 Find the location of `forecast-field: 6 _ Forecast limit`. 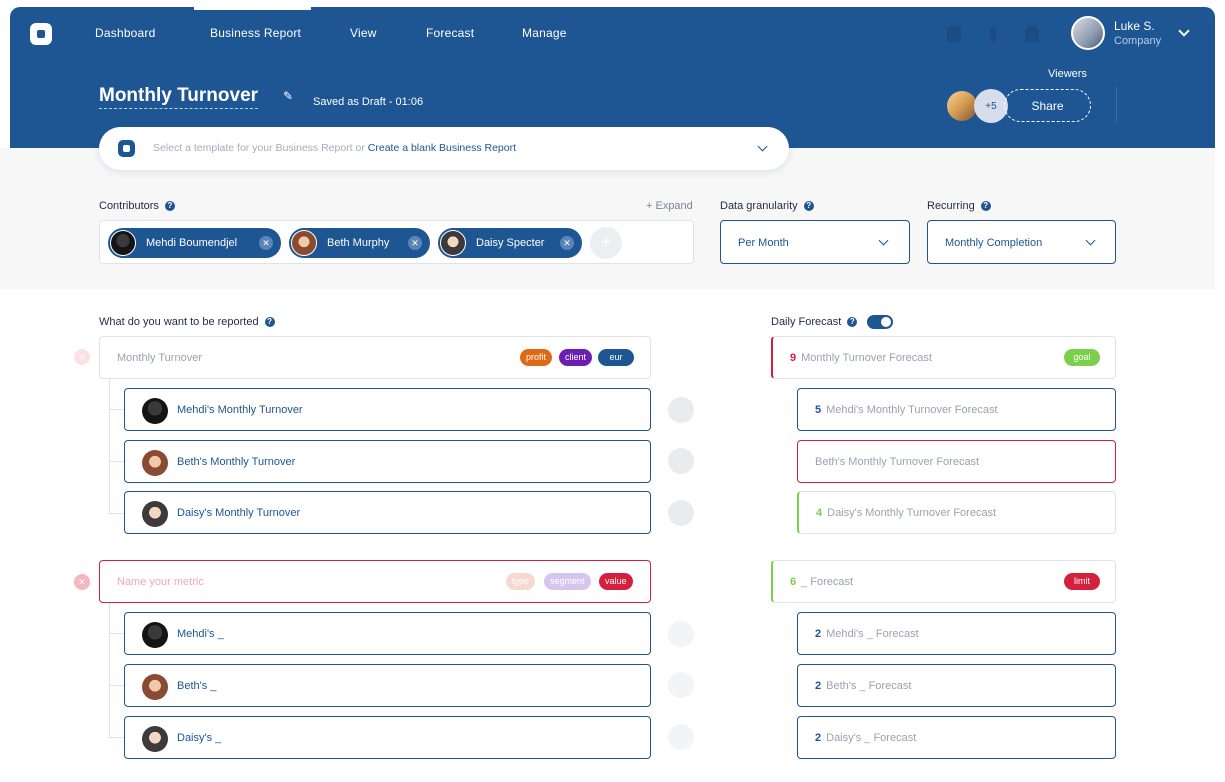

forecast-field: 6 _ Forecast limit is located at coordinates (943, 581).